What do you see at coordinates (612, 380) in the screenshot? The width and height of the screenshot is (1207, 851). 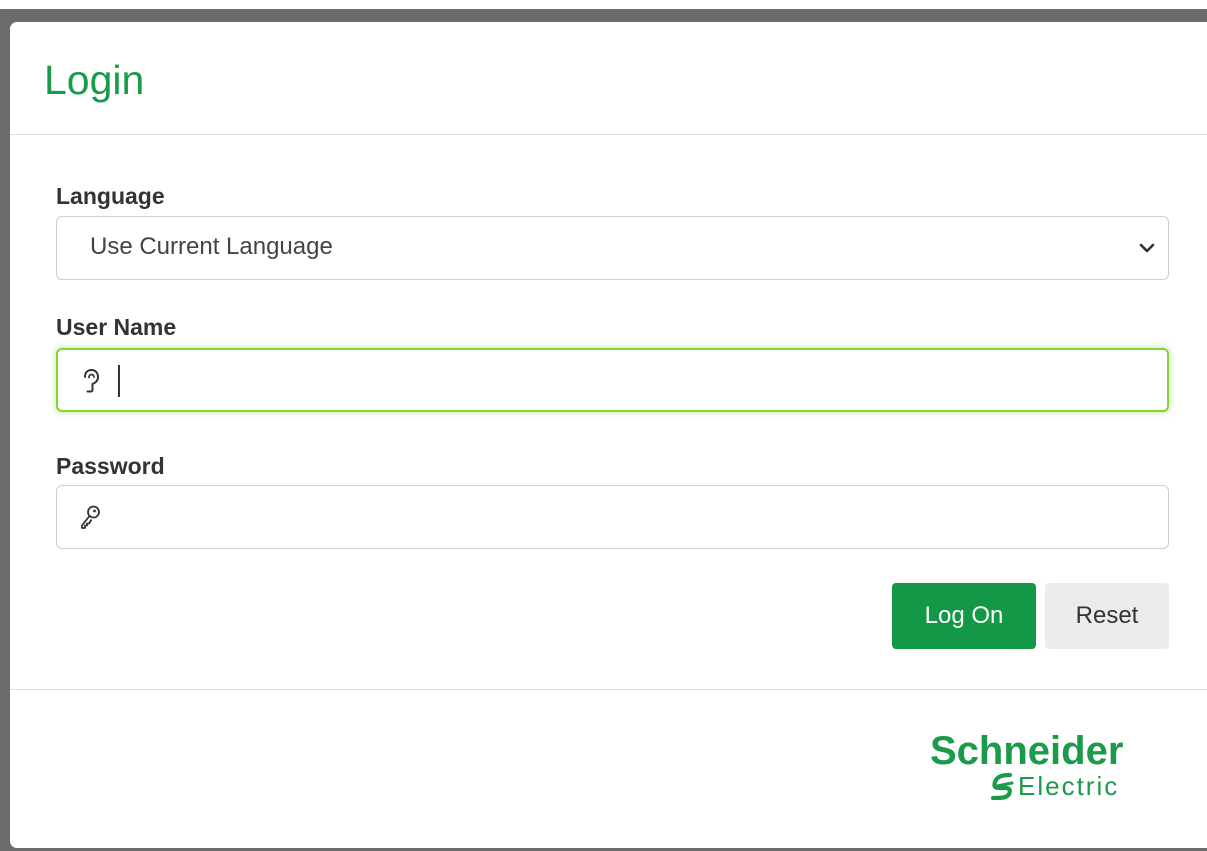 I see `username-field` at bounding box center [612, 380].